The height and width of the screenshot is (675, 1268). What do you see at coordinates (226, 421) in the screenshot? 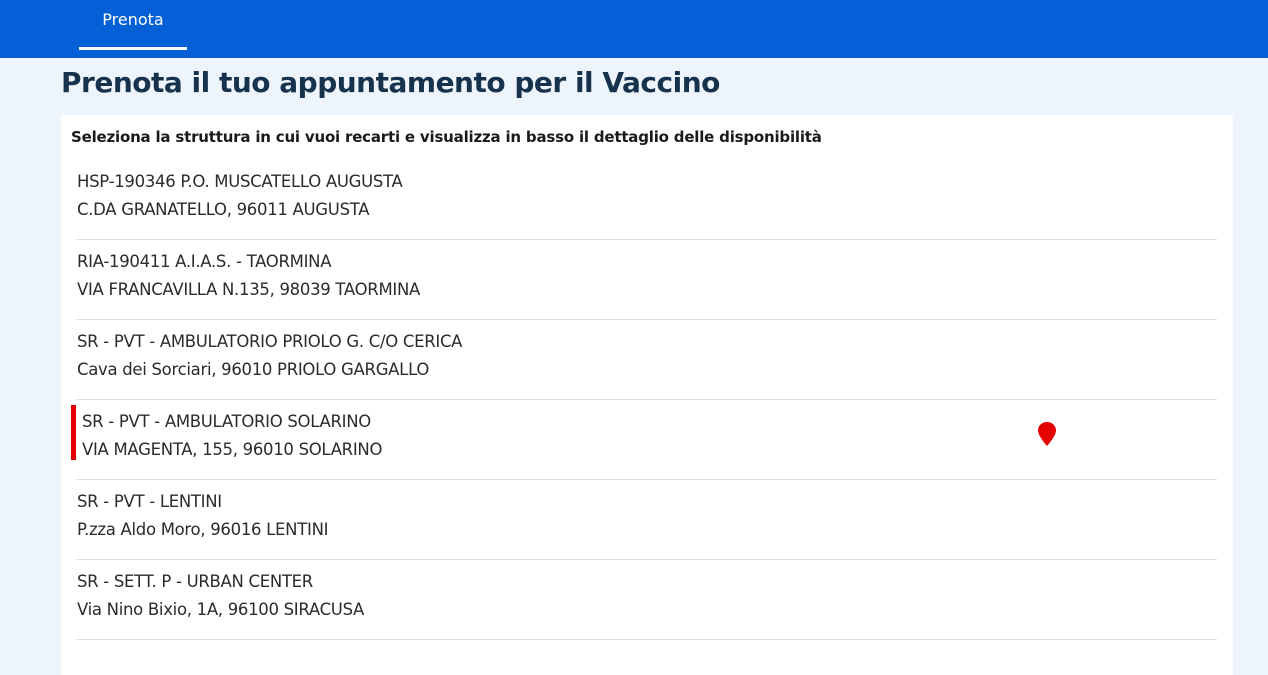
I see `location-name: SR - PVT - AMBULATORIO SOLARINO` at bounding box center [226, 421].